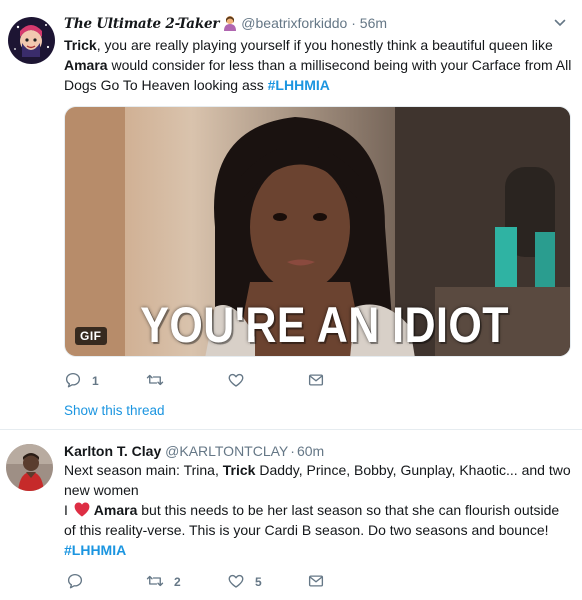 This screenshot has width=582, height=600. Describe the element at coordinates (324, 325) in the screenshot. I see `gif-caption: YOU'RE AN IDIOT` at that location.